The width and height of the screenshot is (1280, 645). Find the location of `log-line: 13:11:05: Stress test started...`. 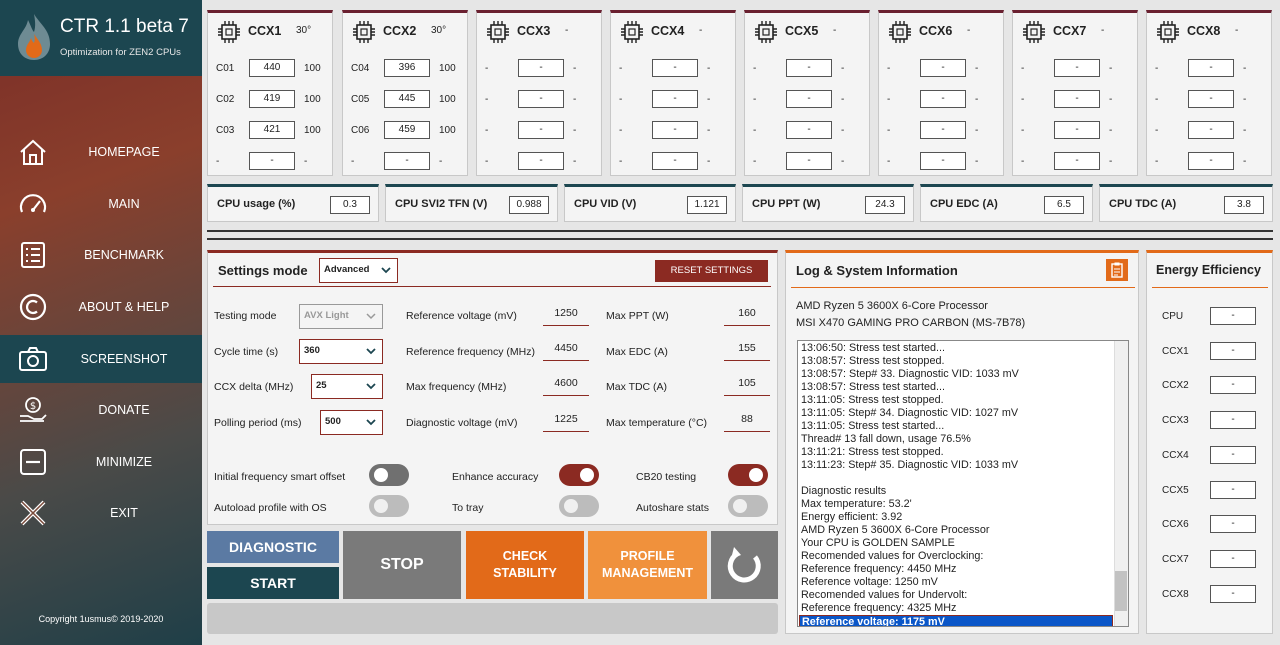

log-line: 13:11:05: Stress test started... is located at coordinates (872, 426).